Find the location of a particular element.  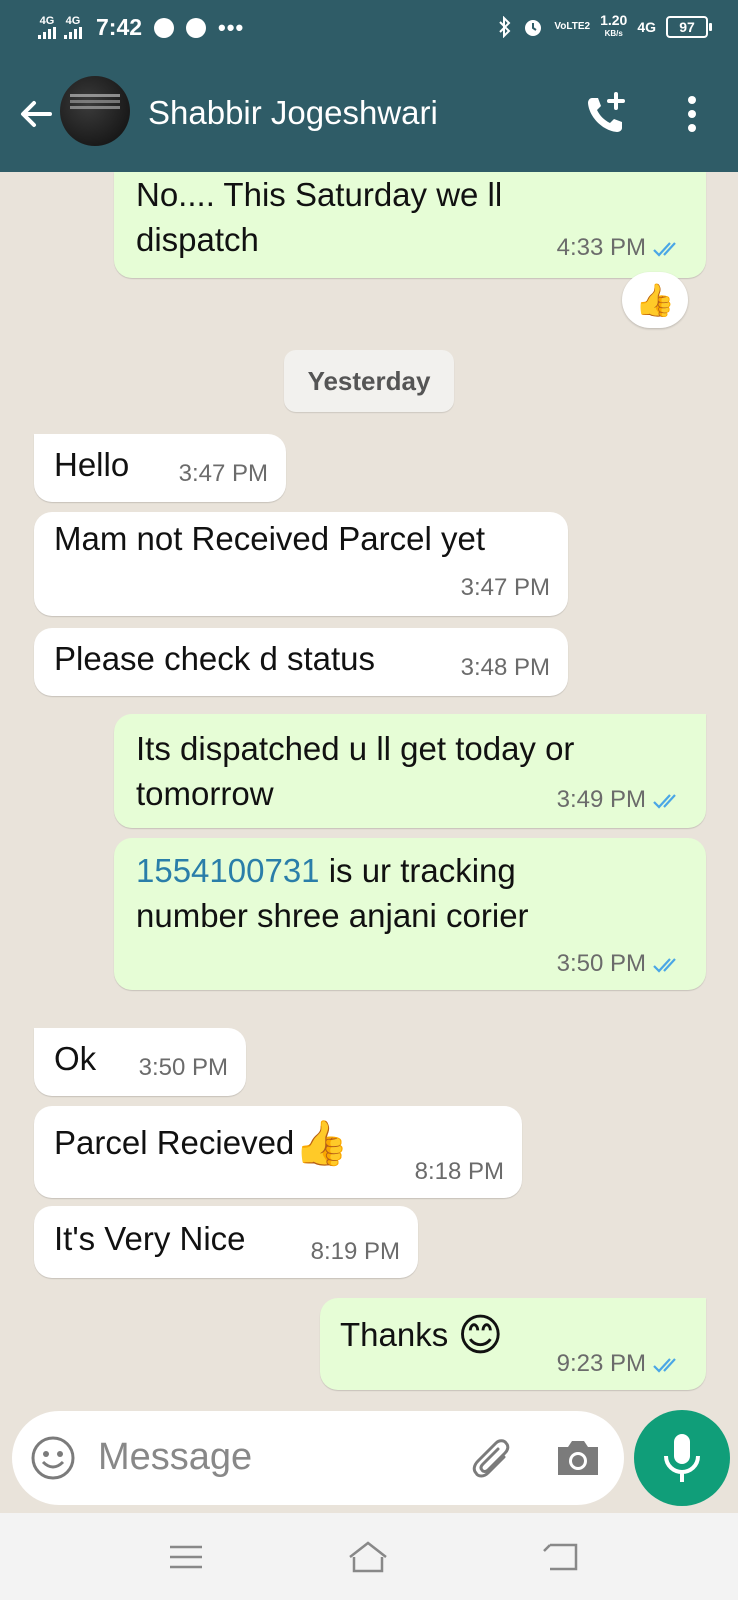

message-composer is located at coordinates (318, 1458).